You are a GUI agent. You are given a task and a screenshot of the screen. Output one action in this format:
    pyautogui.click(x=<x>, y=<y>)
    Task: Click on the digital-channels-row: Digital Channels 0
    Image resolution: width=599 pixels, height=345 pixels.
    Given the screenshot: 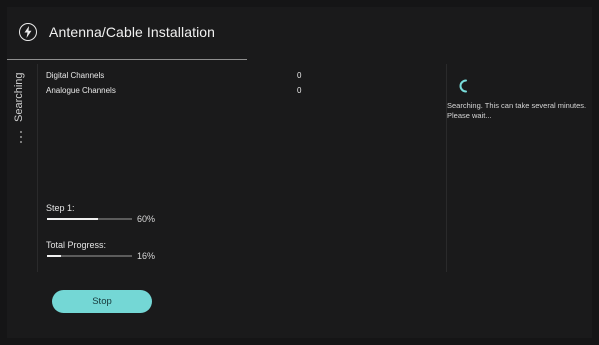 What is the action you would take?
    pyautogui.click(x=181, y=77)
    